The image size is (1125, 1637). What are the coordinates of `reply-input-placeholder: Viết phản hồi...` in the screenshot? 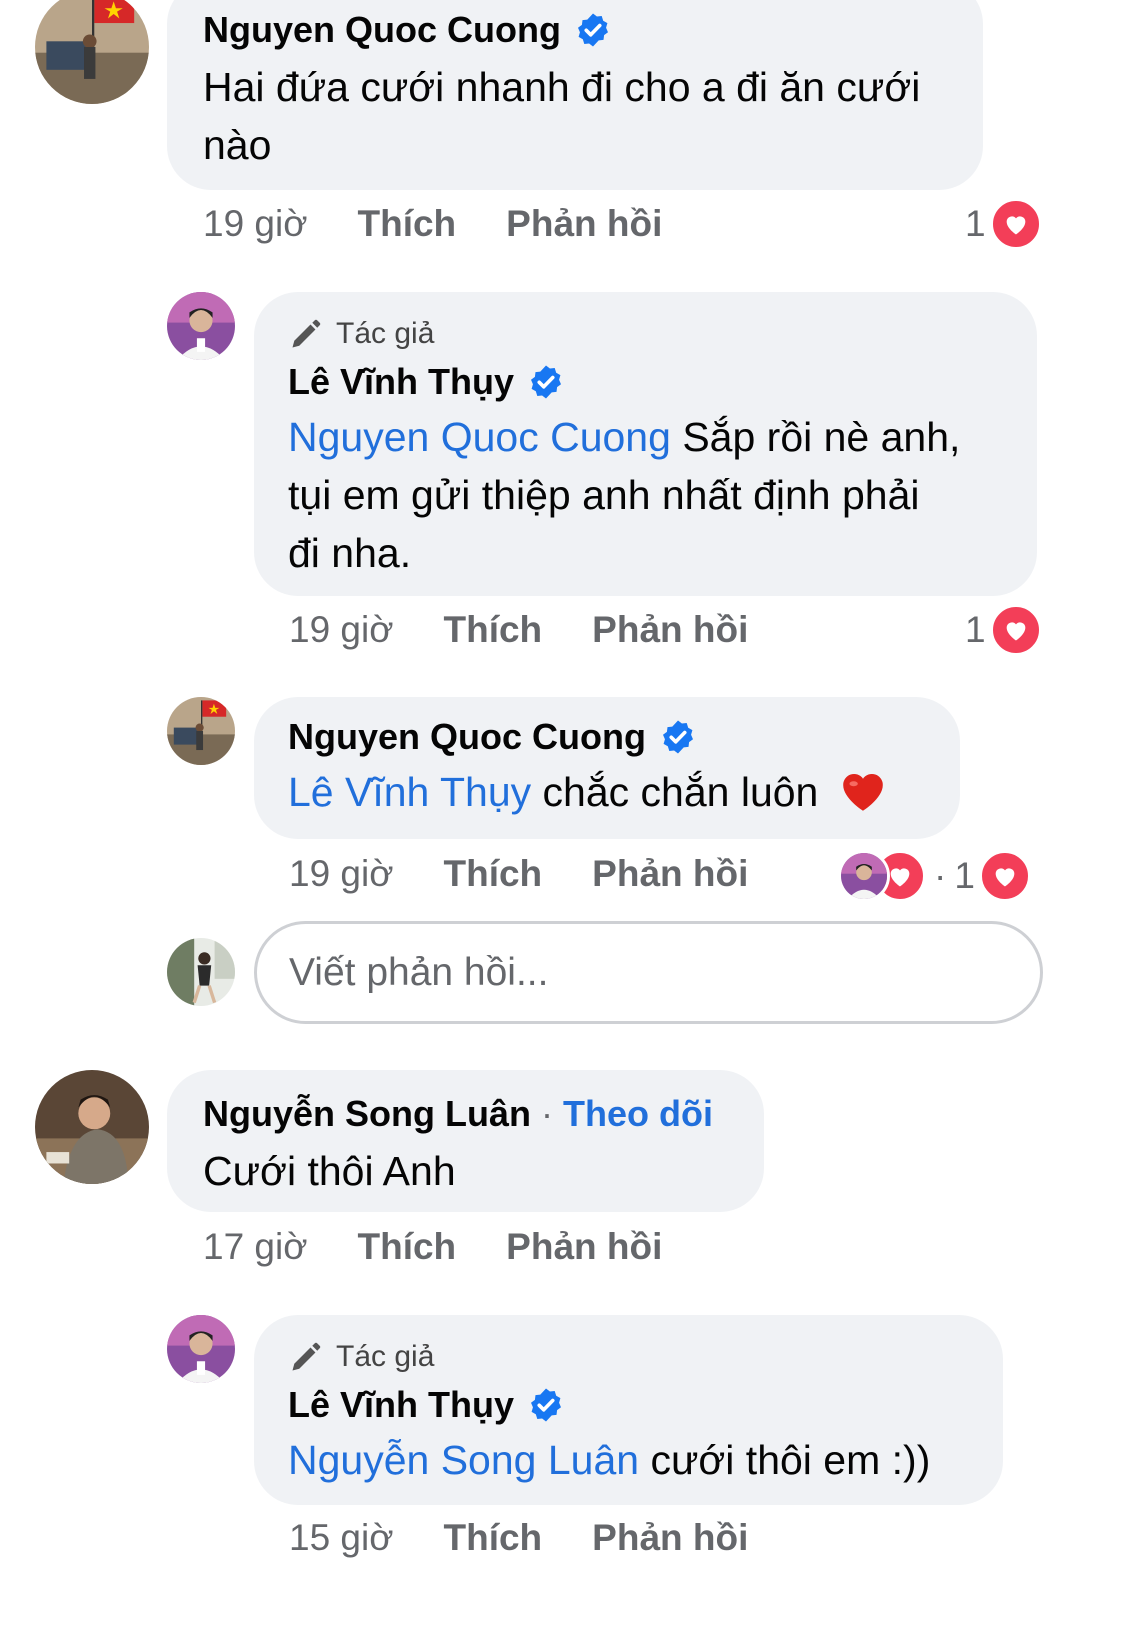 It's located at (419, 972).